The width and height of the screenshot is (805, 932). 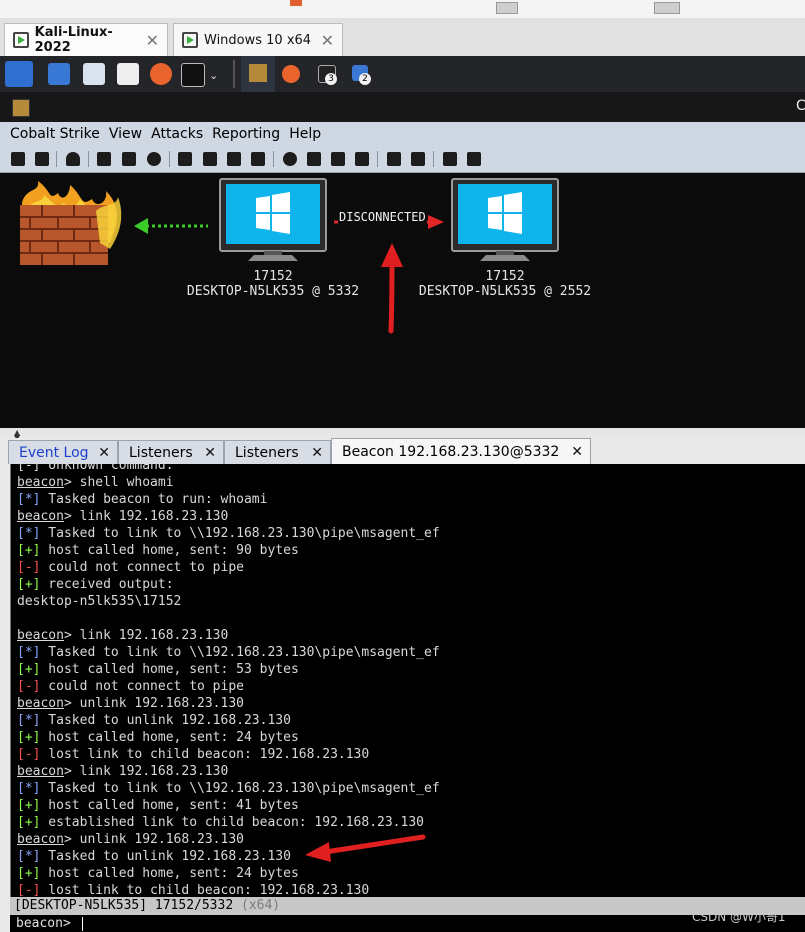 What do you see at coordinates (18, 159) in the screenshot?
I see `connect-icon` at bounding box center [18, 159].